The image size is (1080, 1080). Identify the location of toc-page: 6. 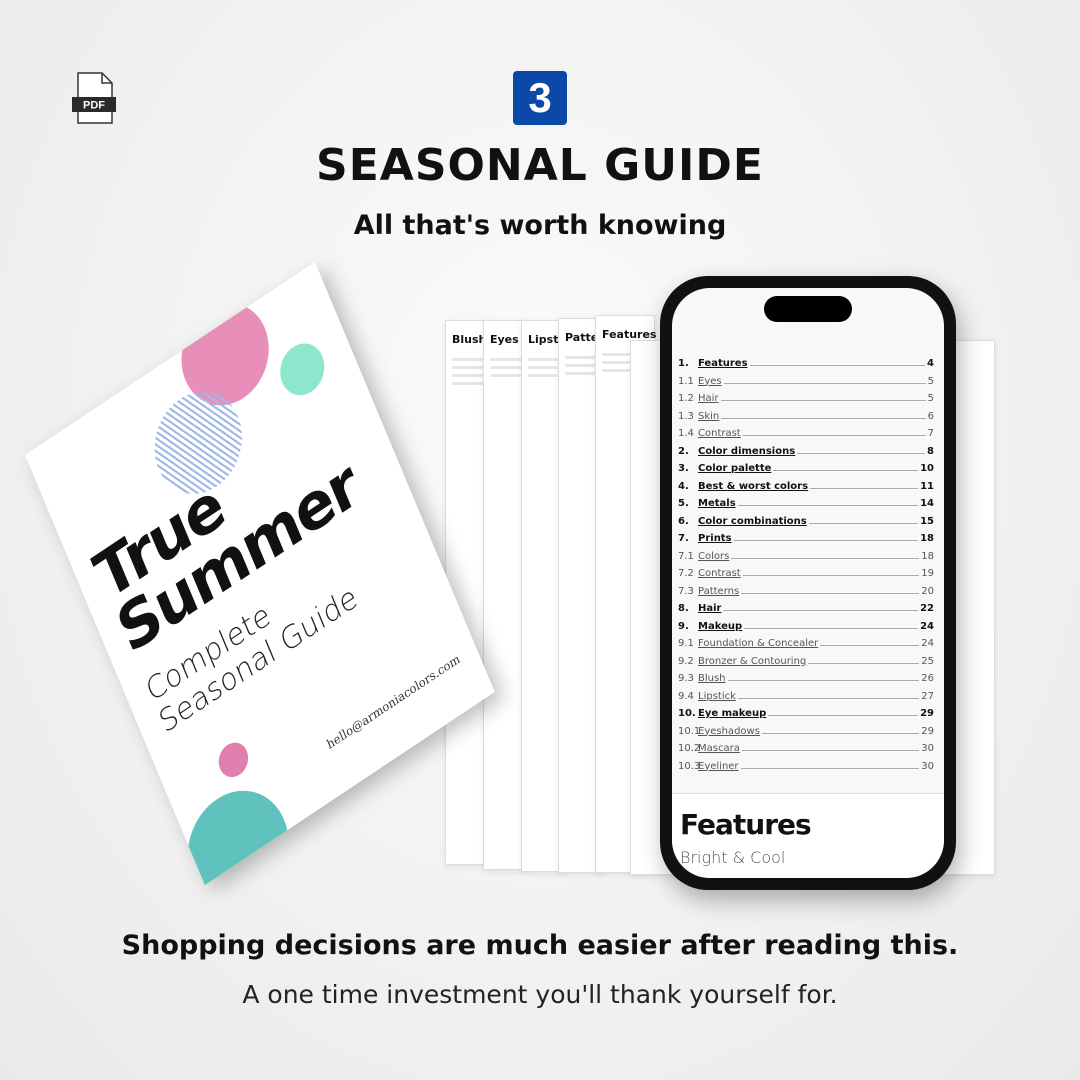
(930, 416).